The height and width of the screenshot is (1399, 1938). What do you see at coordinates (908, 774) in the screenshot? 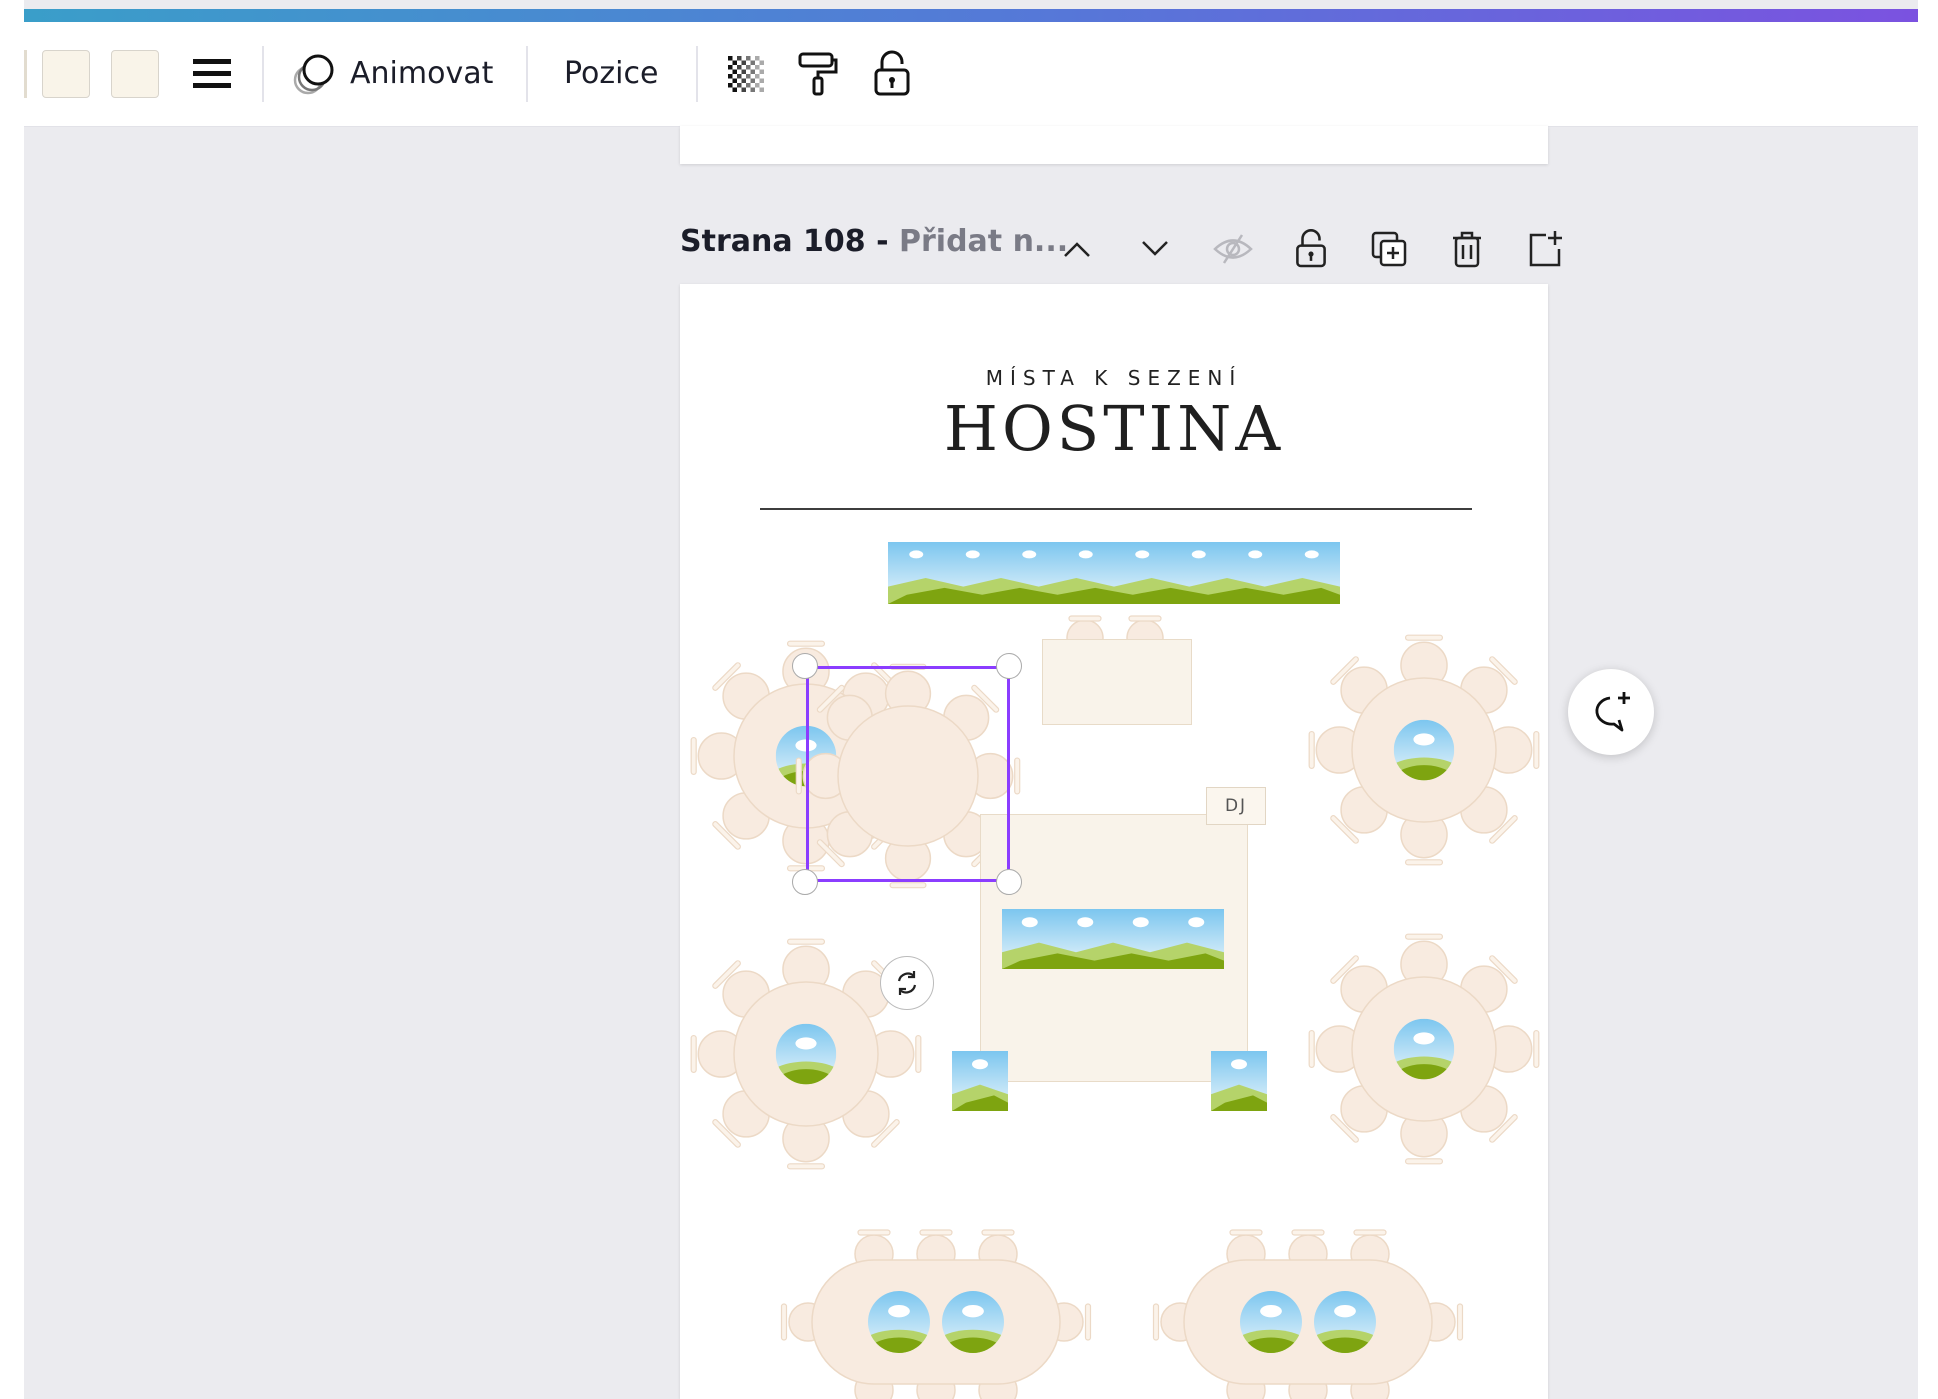
I see `selection-box` at bounding box center [908, 774].